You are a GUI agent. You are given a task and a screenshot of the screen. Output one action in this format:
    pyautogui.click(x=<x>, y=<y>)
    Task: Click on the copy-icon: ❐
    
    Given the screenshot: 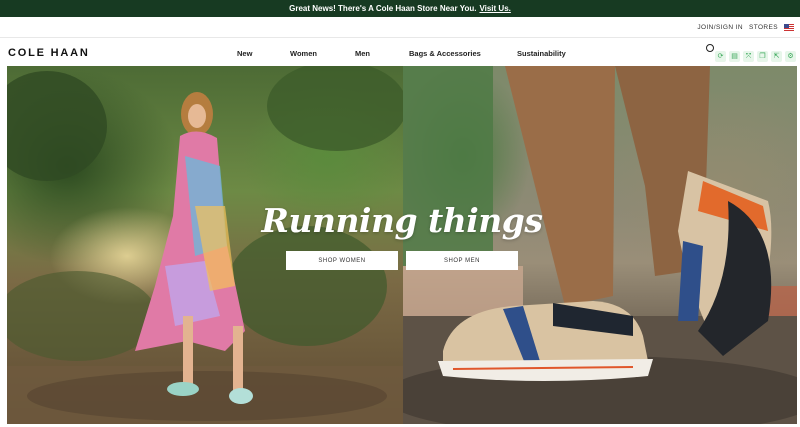 What is the action you would take?
    pyautogui.click(x=762, y=56)
    